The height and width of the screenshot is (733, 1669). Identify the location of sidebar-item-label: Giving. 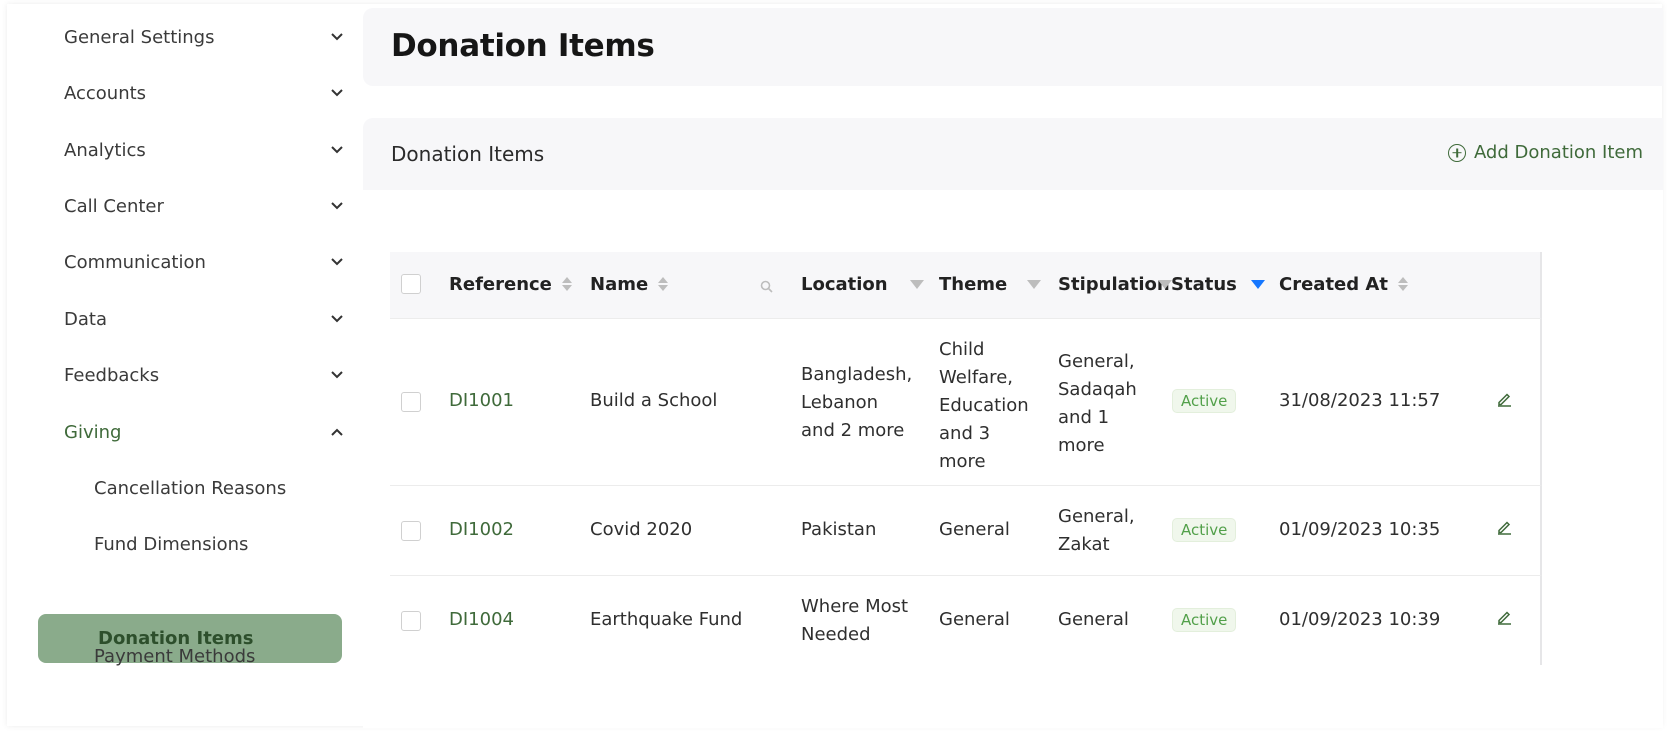
(93, 432).